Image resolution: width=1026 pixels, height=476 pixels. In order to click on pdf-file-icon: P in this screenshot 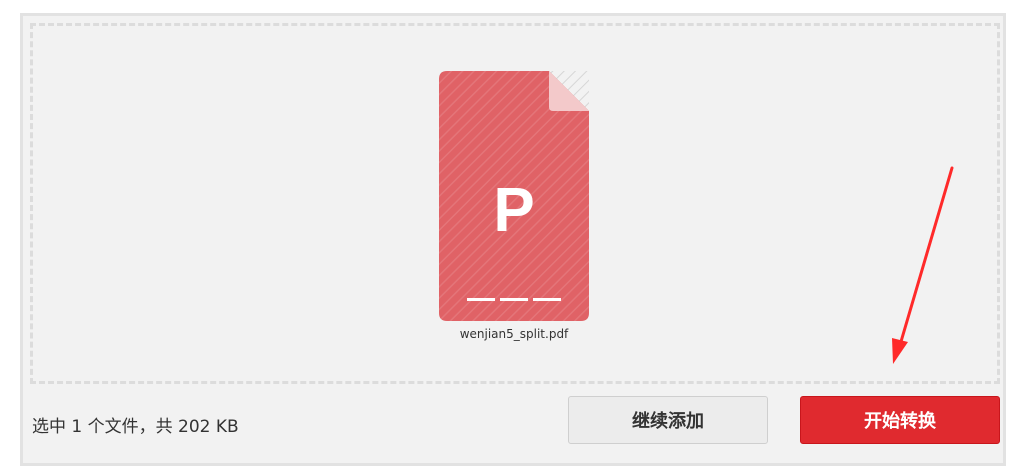, I will do `click(514, 196)`.